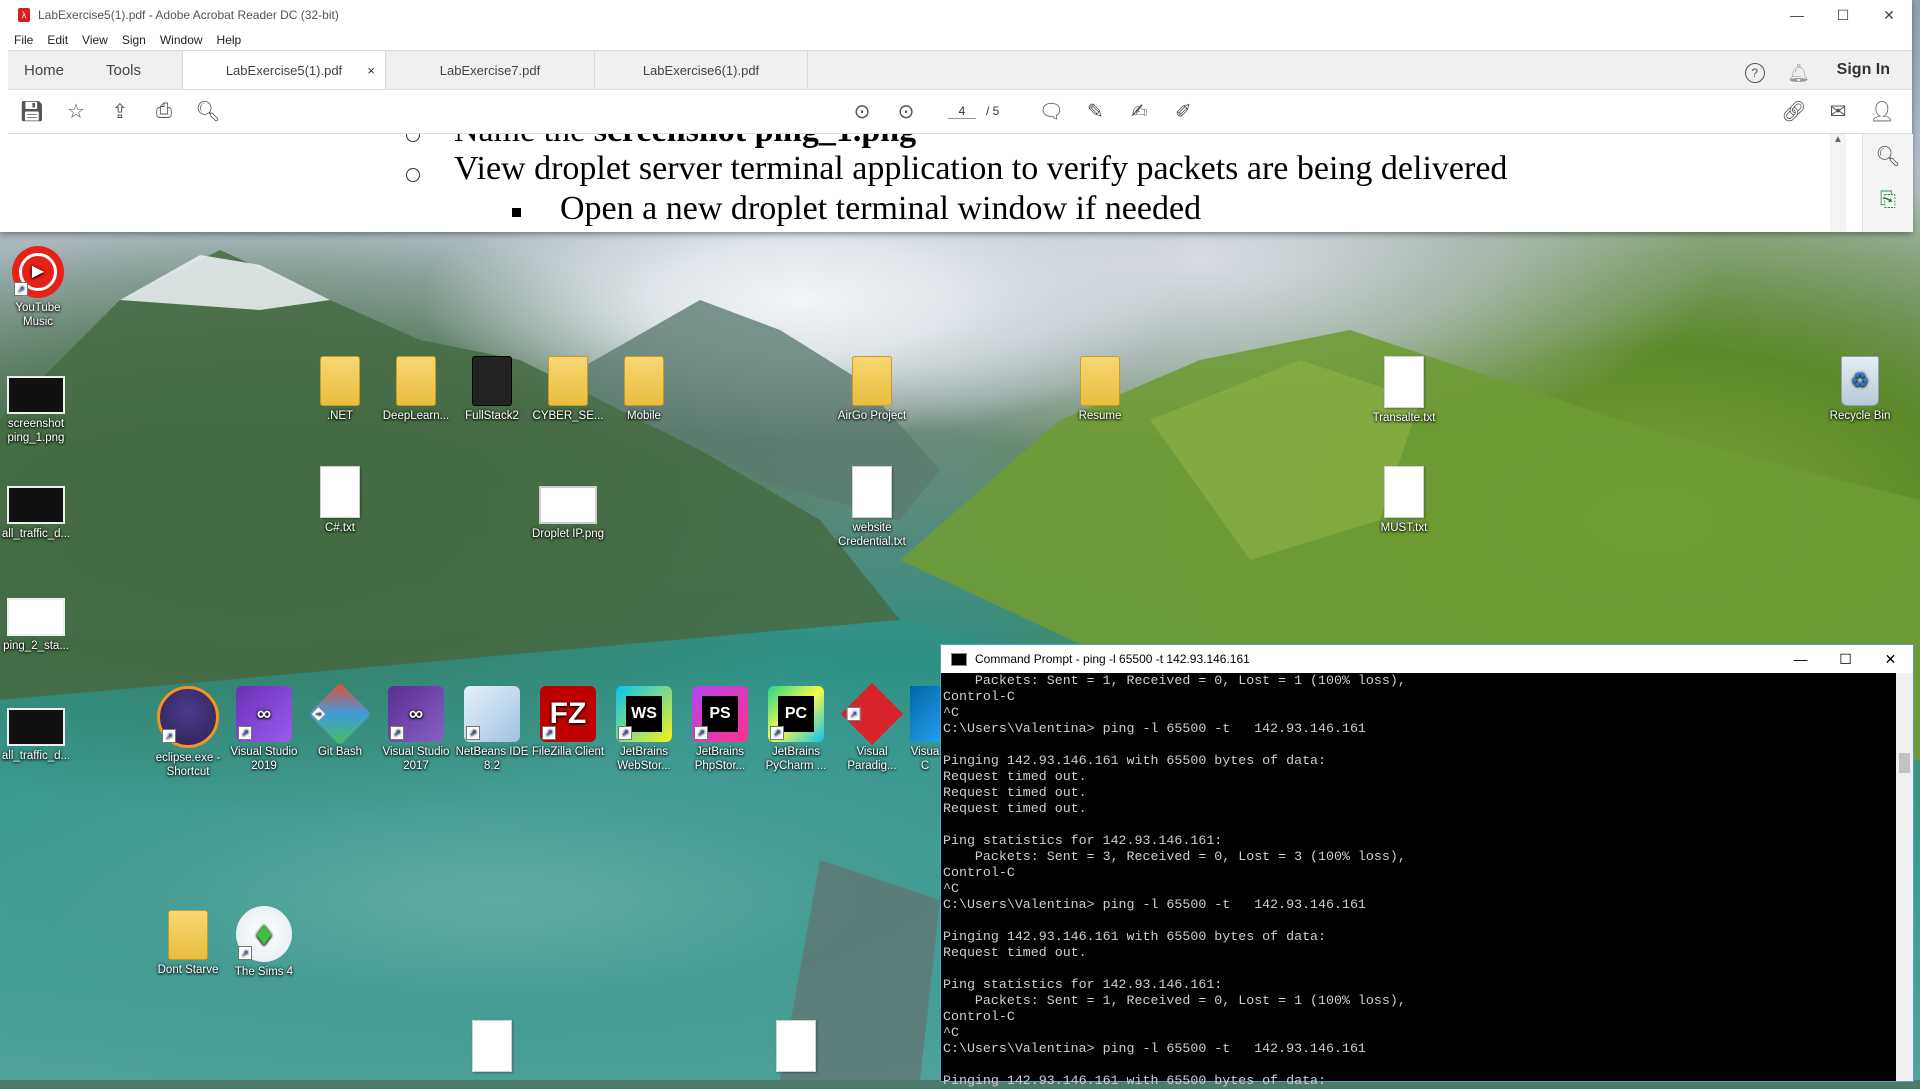 The width and height of the screenshot is (1920, 1089). Describe the element at coordinates (229, 40) in the screenshot. I see `menu-help: Help` at that location.